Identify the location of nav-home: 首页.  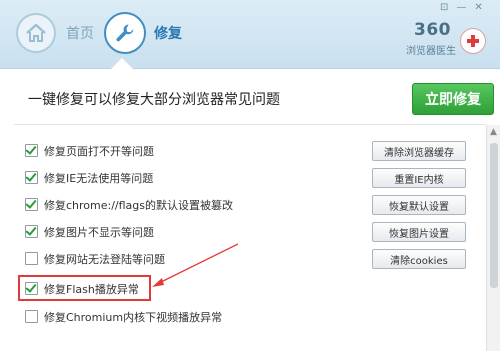
(55, 33).